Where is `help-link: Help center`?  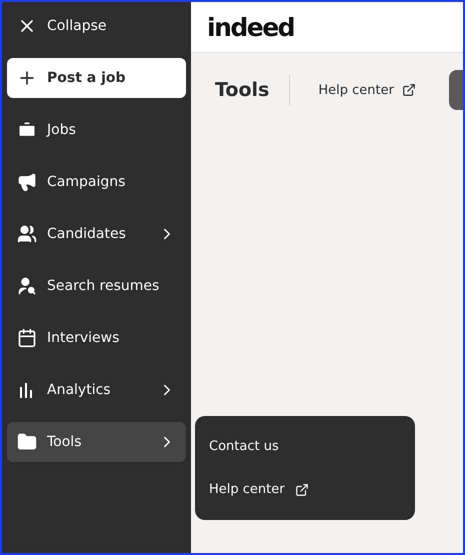
help-link: Help center is located at coordinates (367, 90).